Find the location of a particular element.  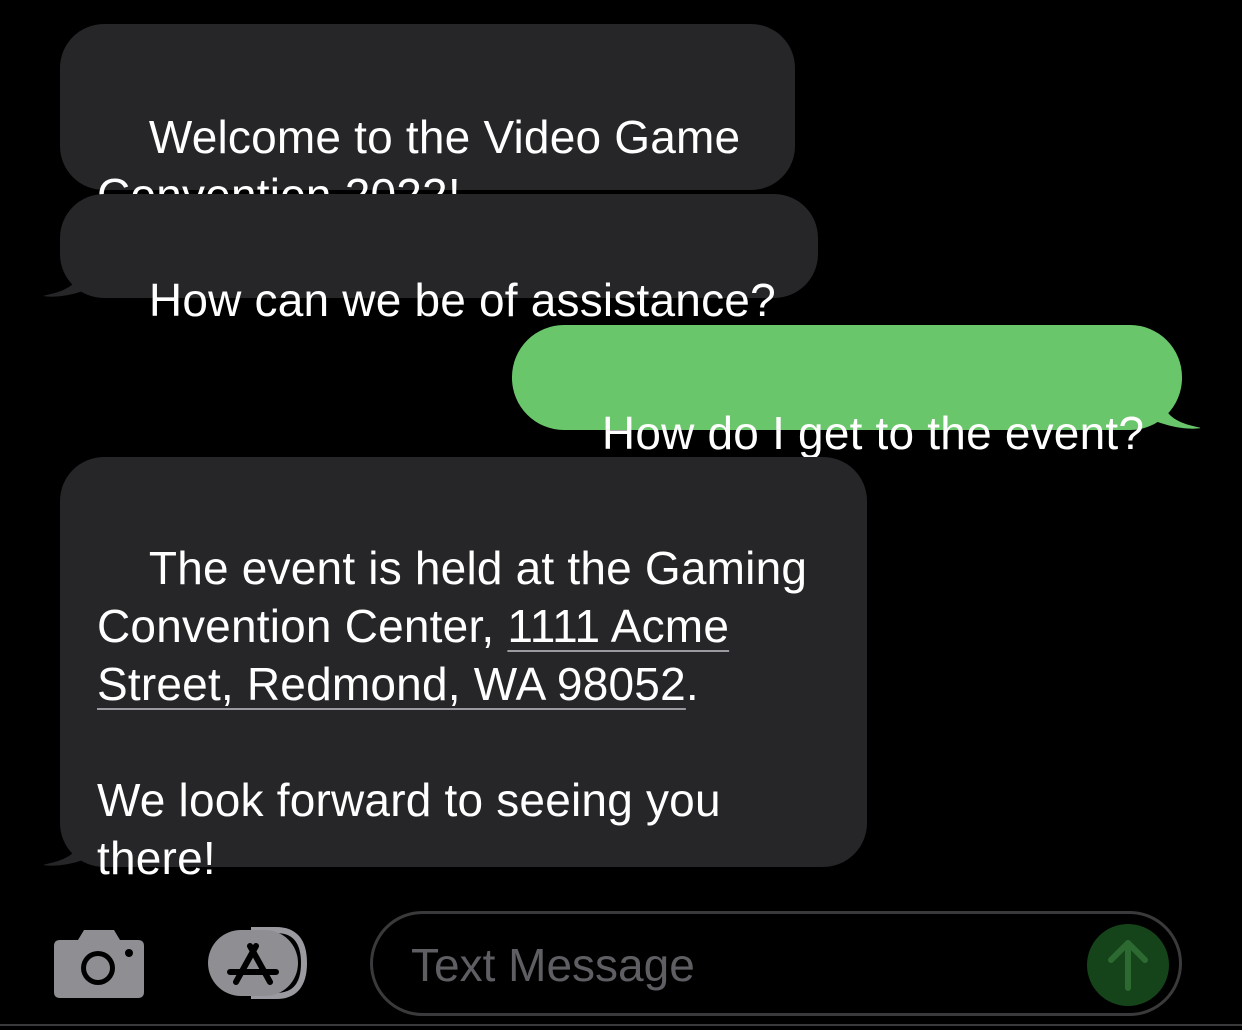

app-store-icon is located at coordinates (258, 963).